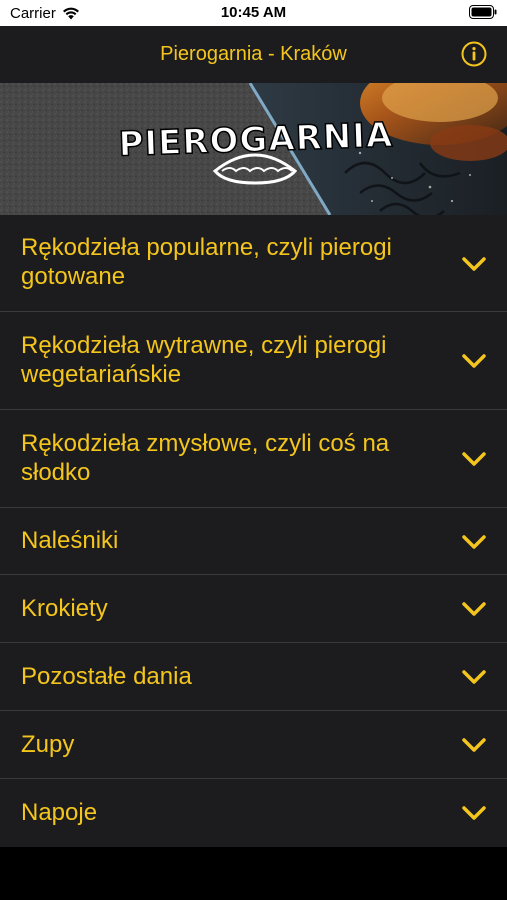 Image resolution: width=507 pixels, height=900 pixels. I want to click on menu-item-pozostale-dania: Pozostałe dania, so click(253, 677).